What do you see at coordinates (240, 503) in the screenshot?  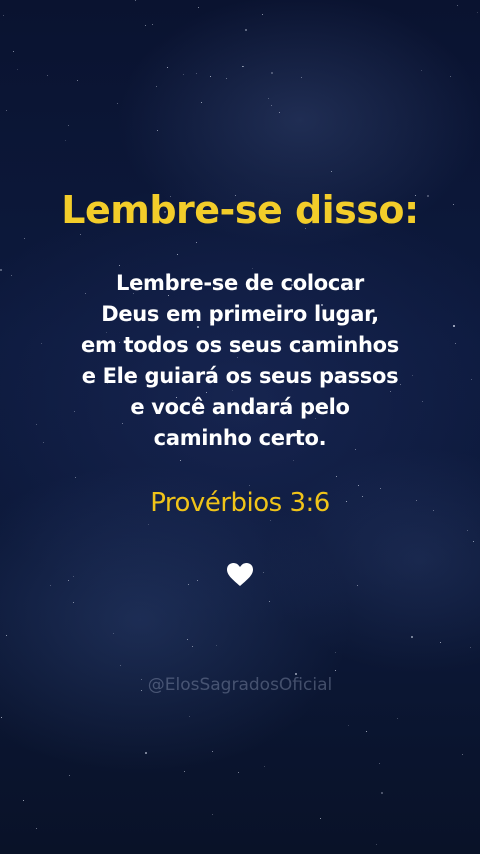 I see `bible-reference: Provérbios 3:6` at bounding box center [240, 503].